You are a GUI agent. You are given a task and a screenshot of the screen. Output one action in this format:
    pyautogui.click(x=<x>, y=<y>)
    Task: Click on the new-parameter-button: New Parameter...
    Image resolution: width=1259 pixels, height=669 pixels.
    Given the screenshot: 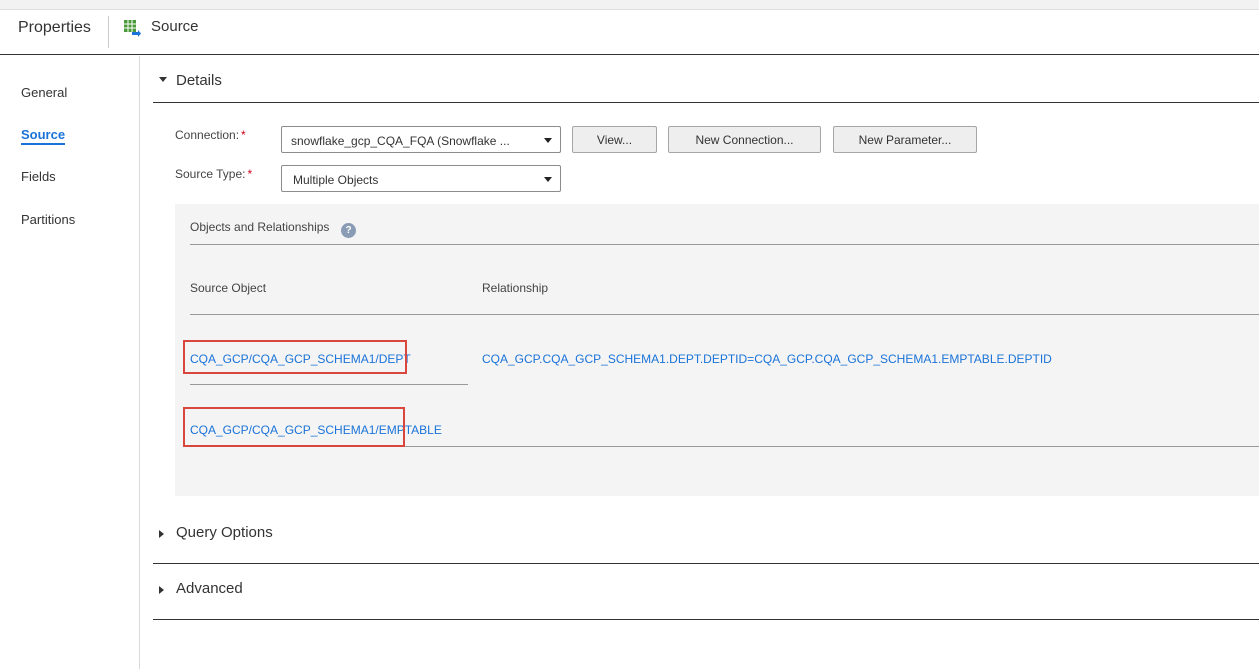 What is the action you would take?
    pyautogui.click(x=905, y=139)
    